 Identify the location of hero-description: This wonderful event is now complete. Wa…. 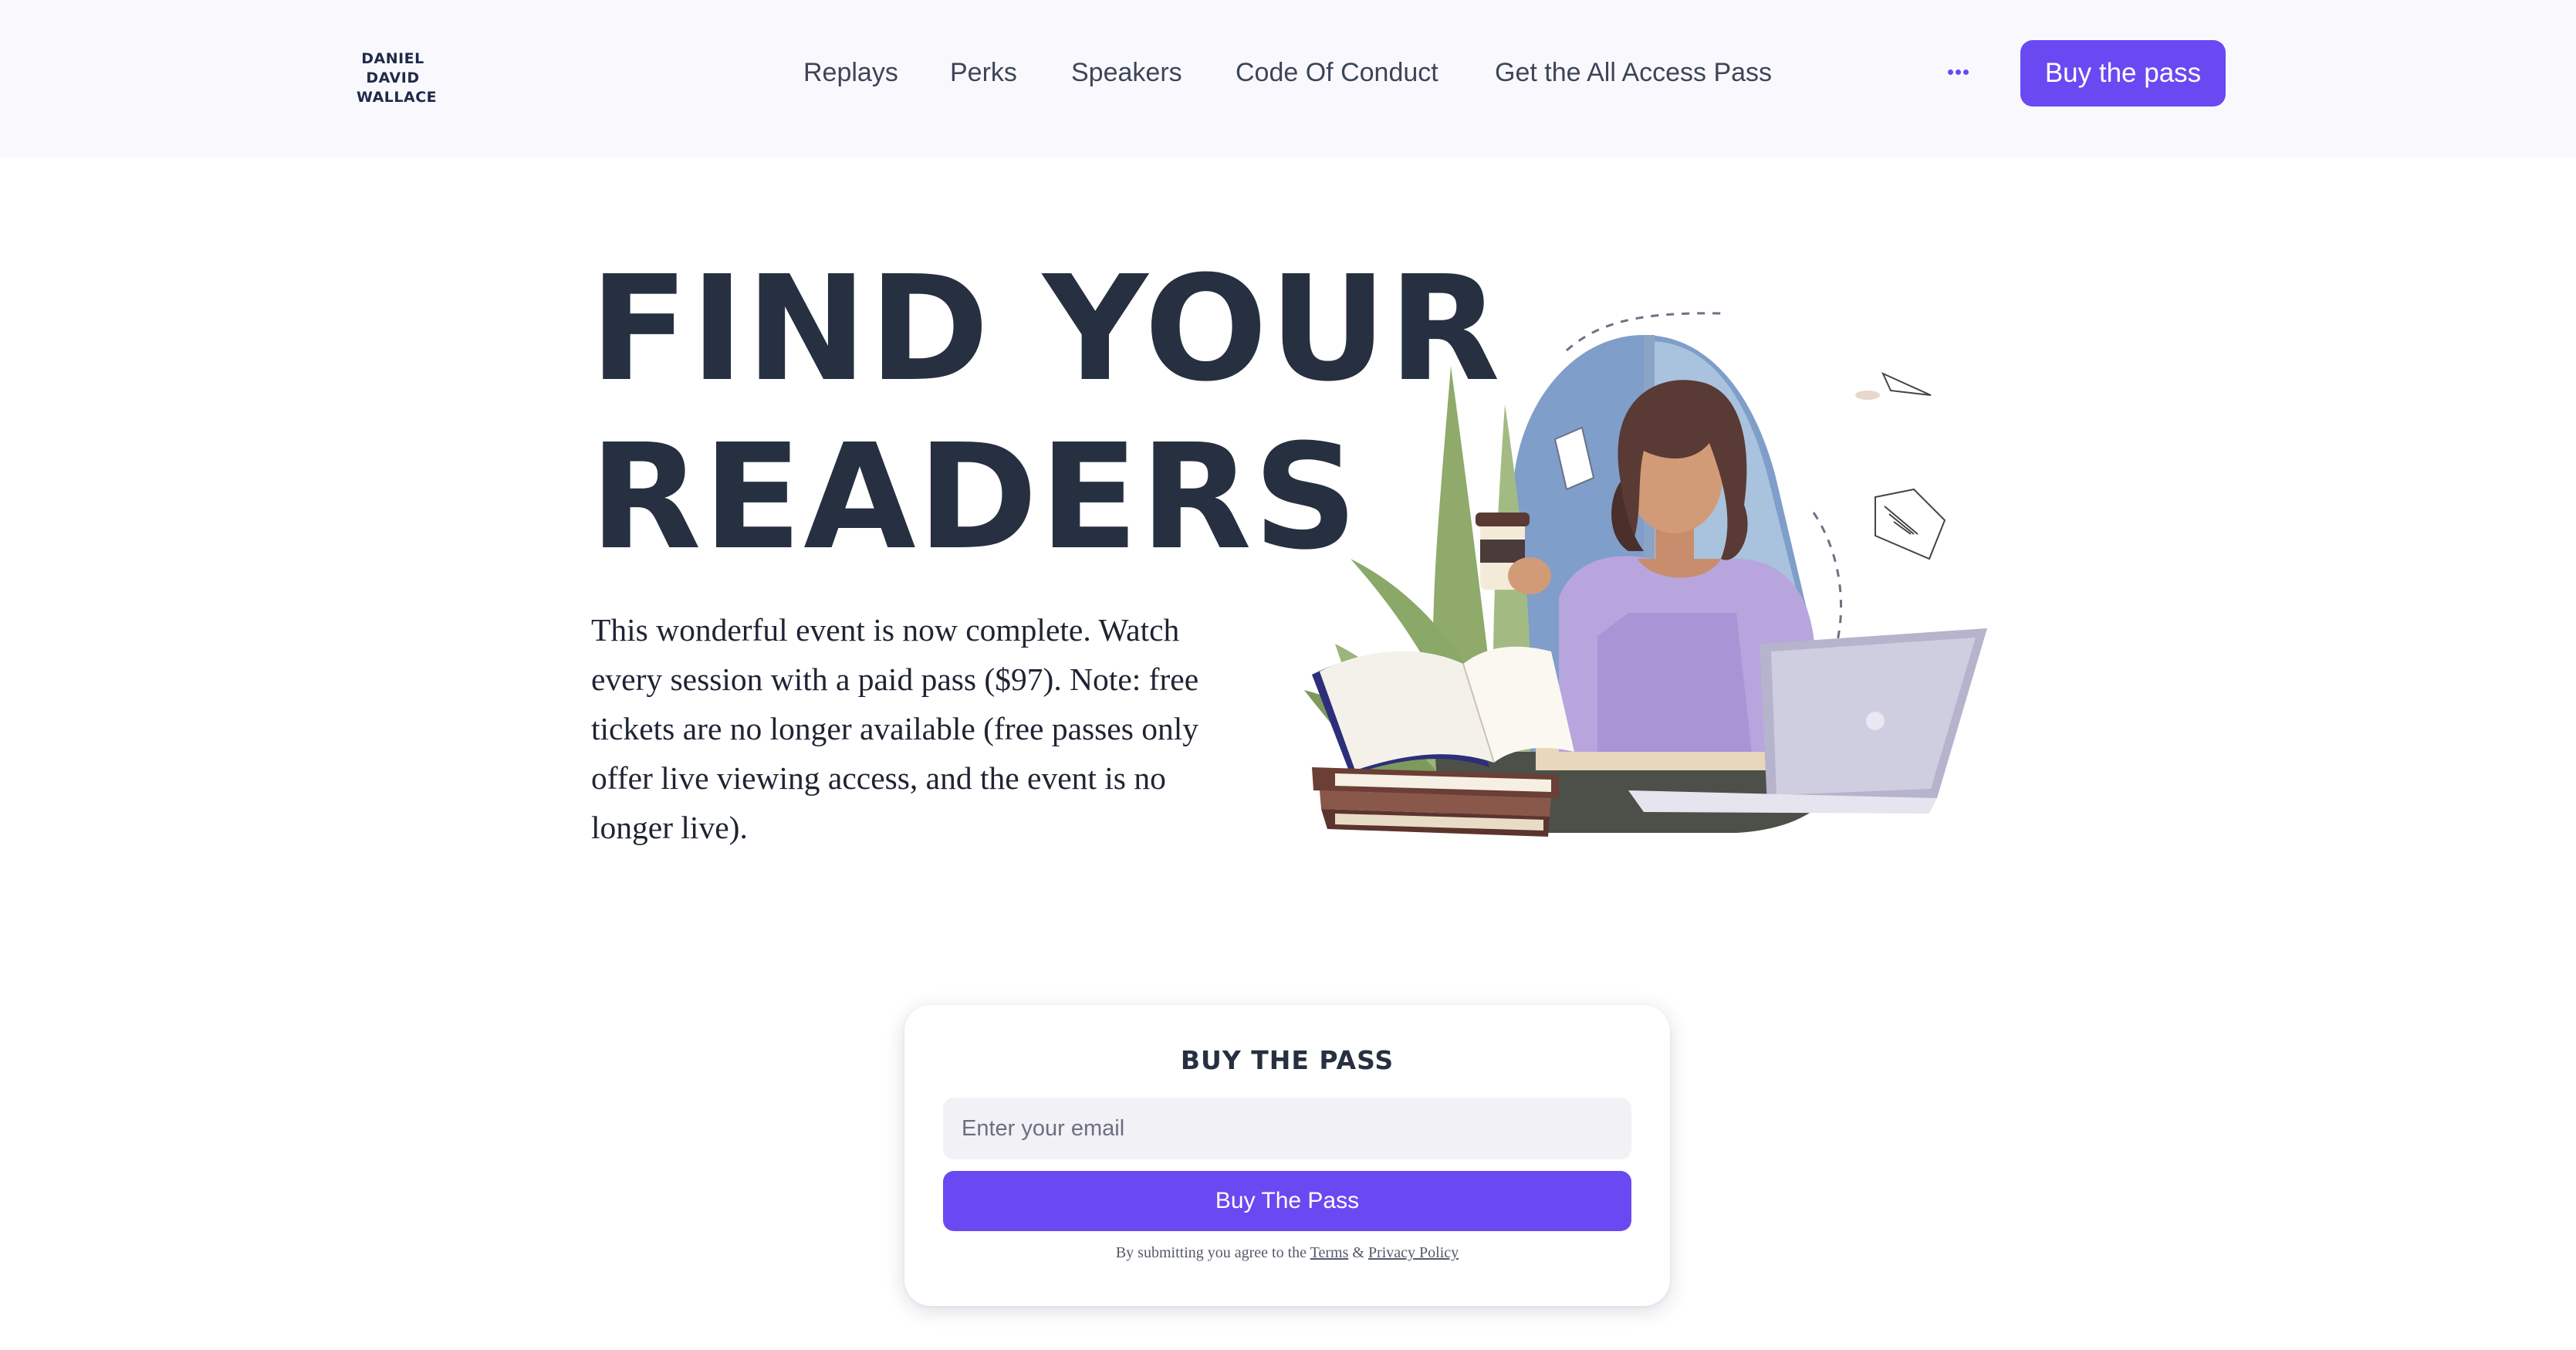
(895, 728).